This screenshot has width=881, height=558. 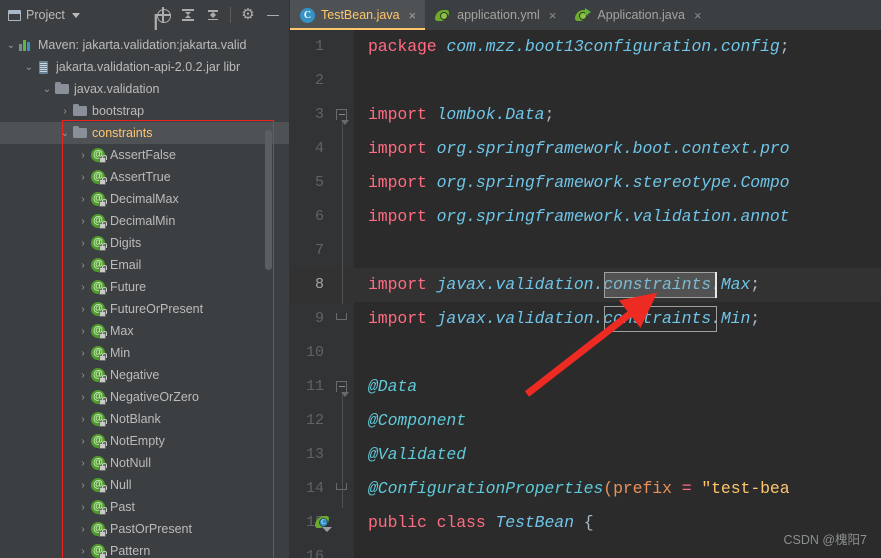 I want to click on tree-node-label: FutureOrPresent, so click(x=157, y=309).